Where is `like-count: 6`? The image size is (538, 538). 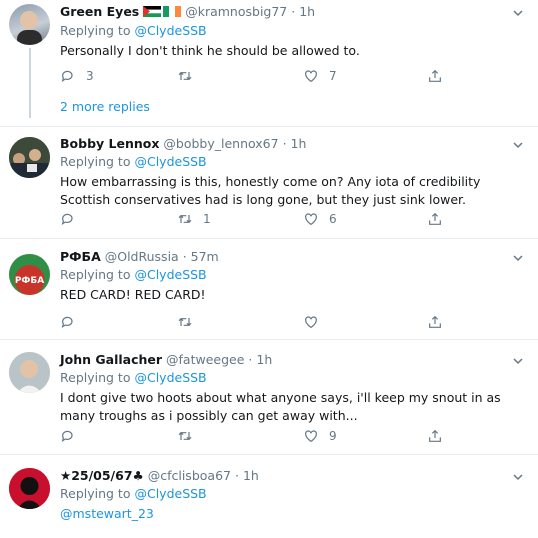 like-count: 6 is located at coordinates (333, 219).